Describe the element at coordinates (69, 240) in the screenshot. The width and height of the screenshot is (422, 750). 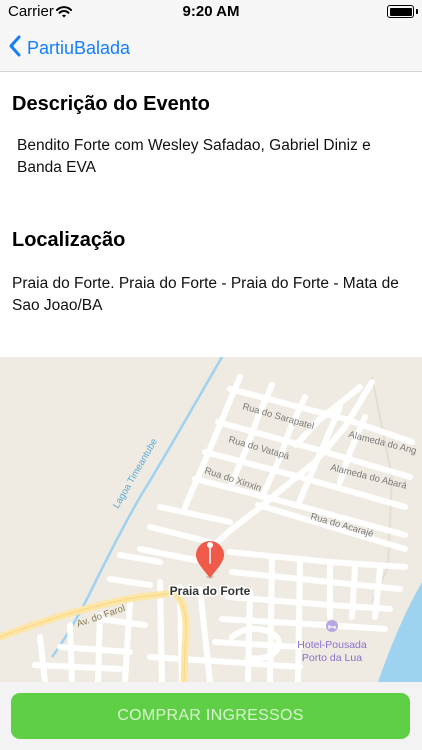
I see `location-title: Localização` at that location.